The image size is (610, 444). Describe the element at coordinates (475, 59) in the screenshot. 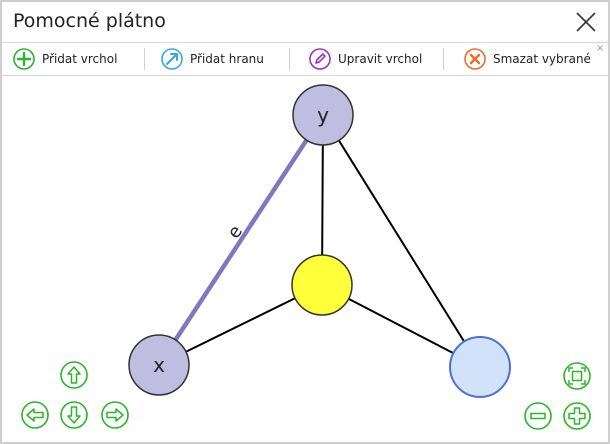

I see `delete-x-icon` at that location.